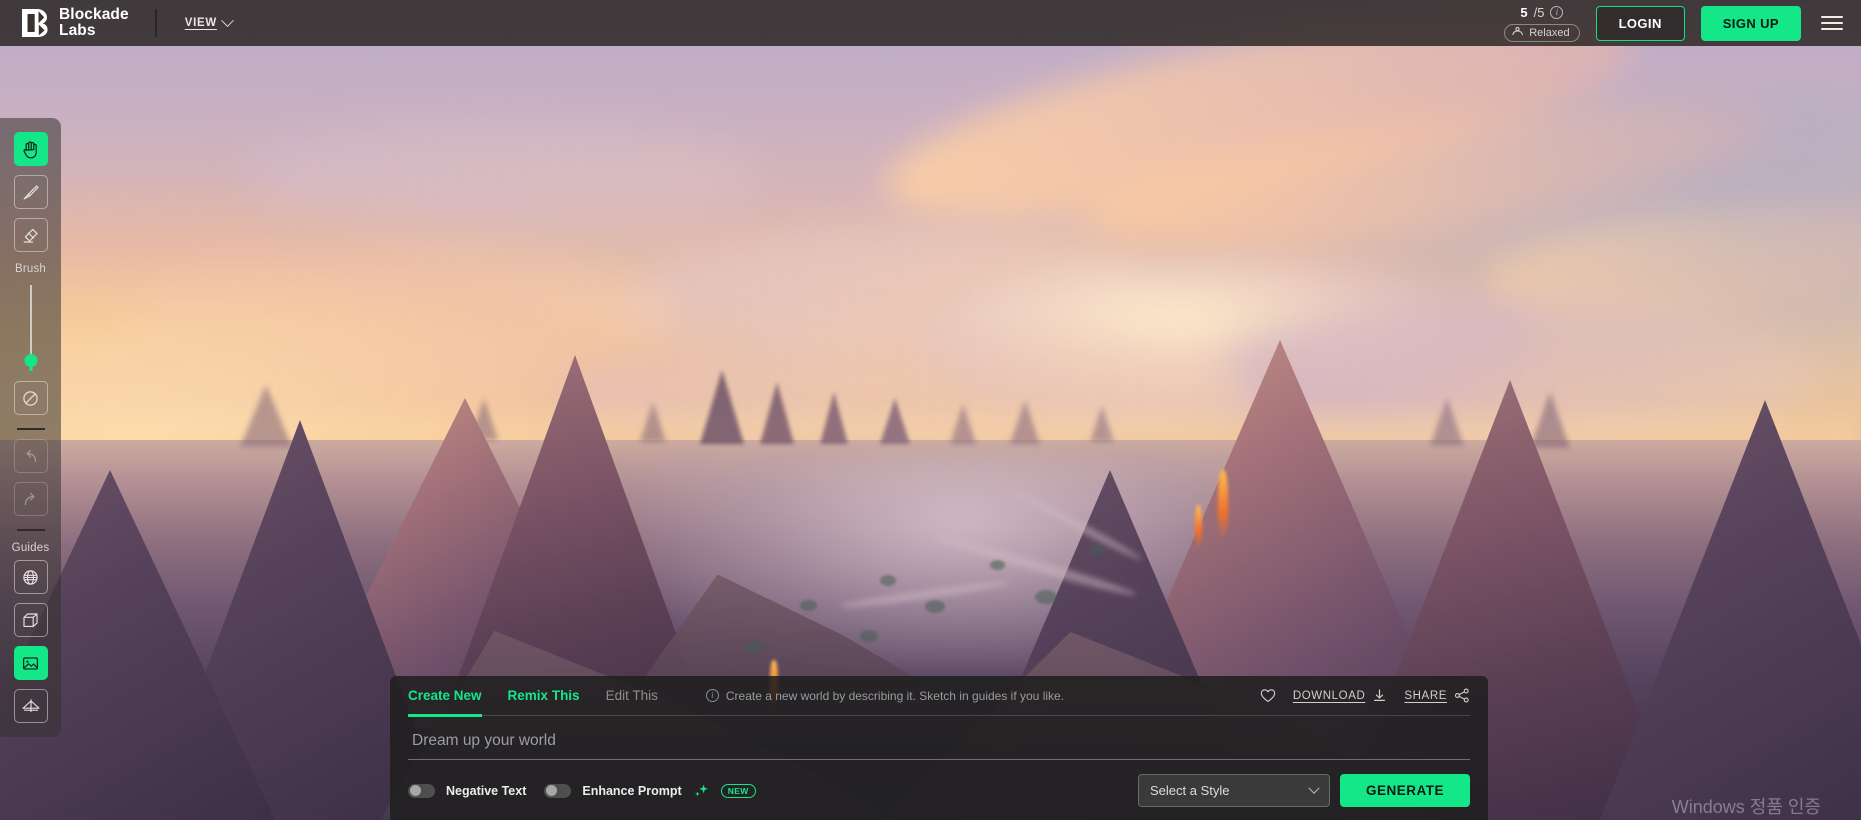  I want to click on queue-mode-badge: Relaxed, so click(1542, 32).